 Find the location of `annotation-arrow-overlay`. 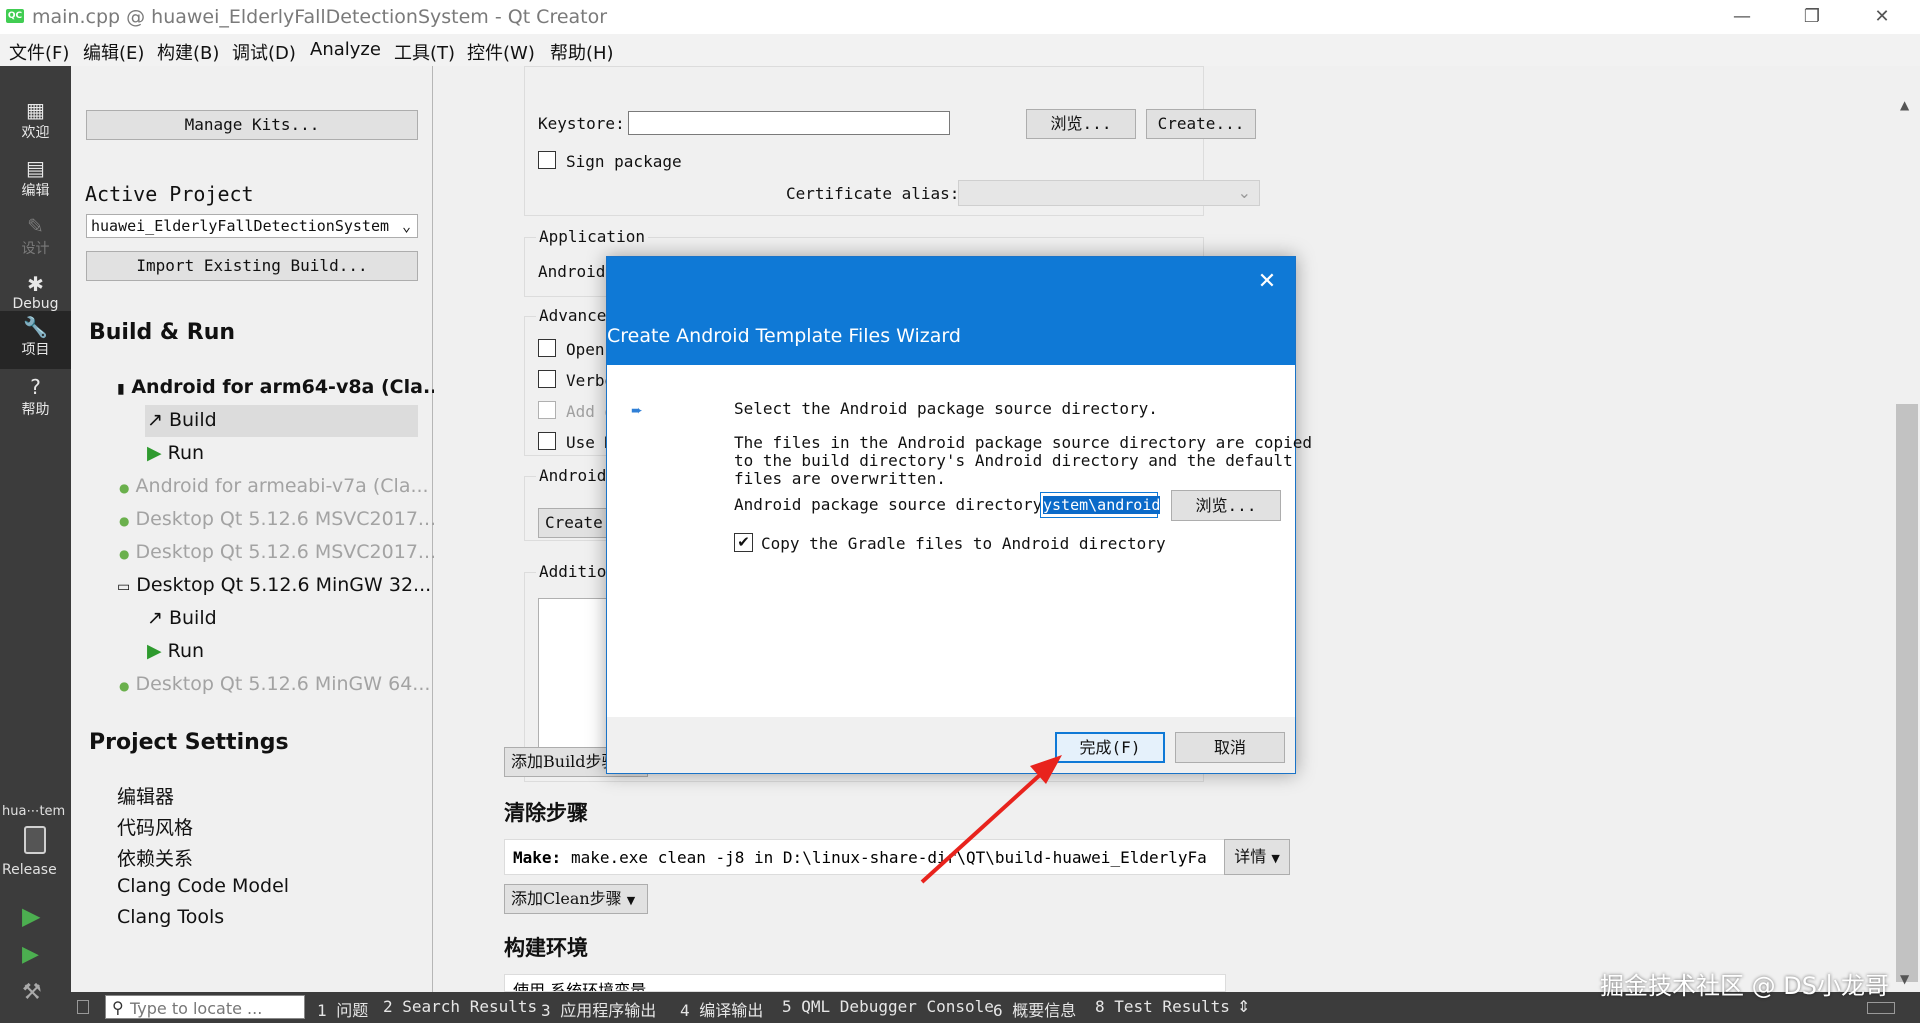

annotation-arrow-overlay is located at coordinates (991, 819).